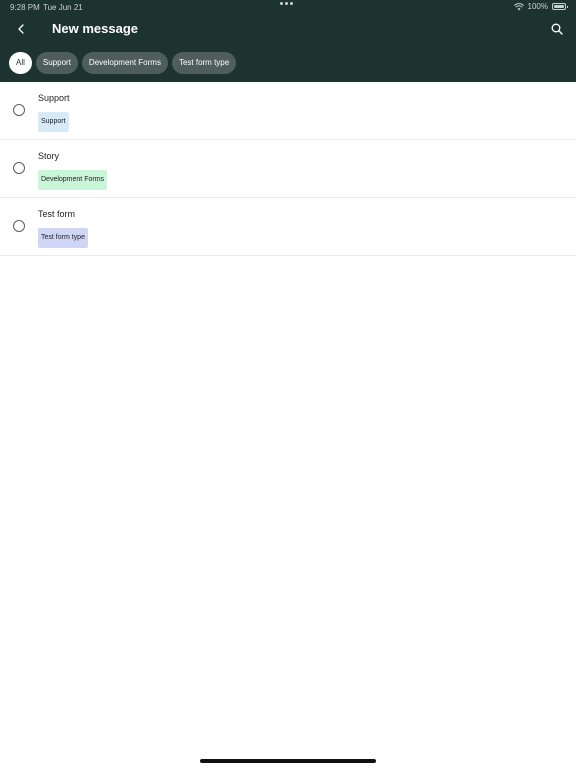 The image size is (576, 768). What do you see at coordinates (25, 7) in the screenshot?
I see `status-time: 9:28 PM` at bounding box center [25, 7].